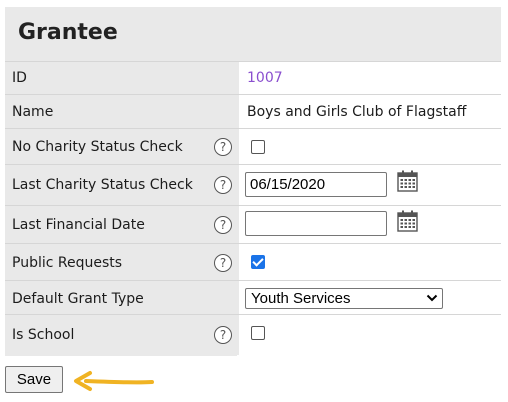  I want to click on label-default-grant-type: Default Grant Type, so click(78, 299).